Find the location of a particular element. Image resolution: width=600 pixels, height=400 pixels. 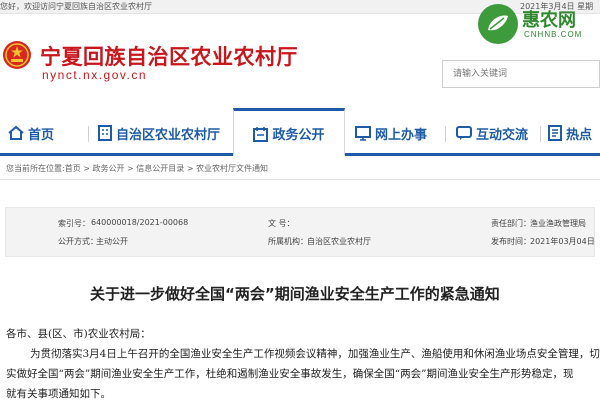

meta-date-label: 发布时间： is located at coordinates (511, 241).